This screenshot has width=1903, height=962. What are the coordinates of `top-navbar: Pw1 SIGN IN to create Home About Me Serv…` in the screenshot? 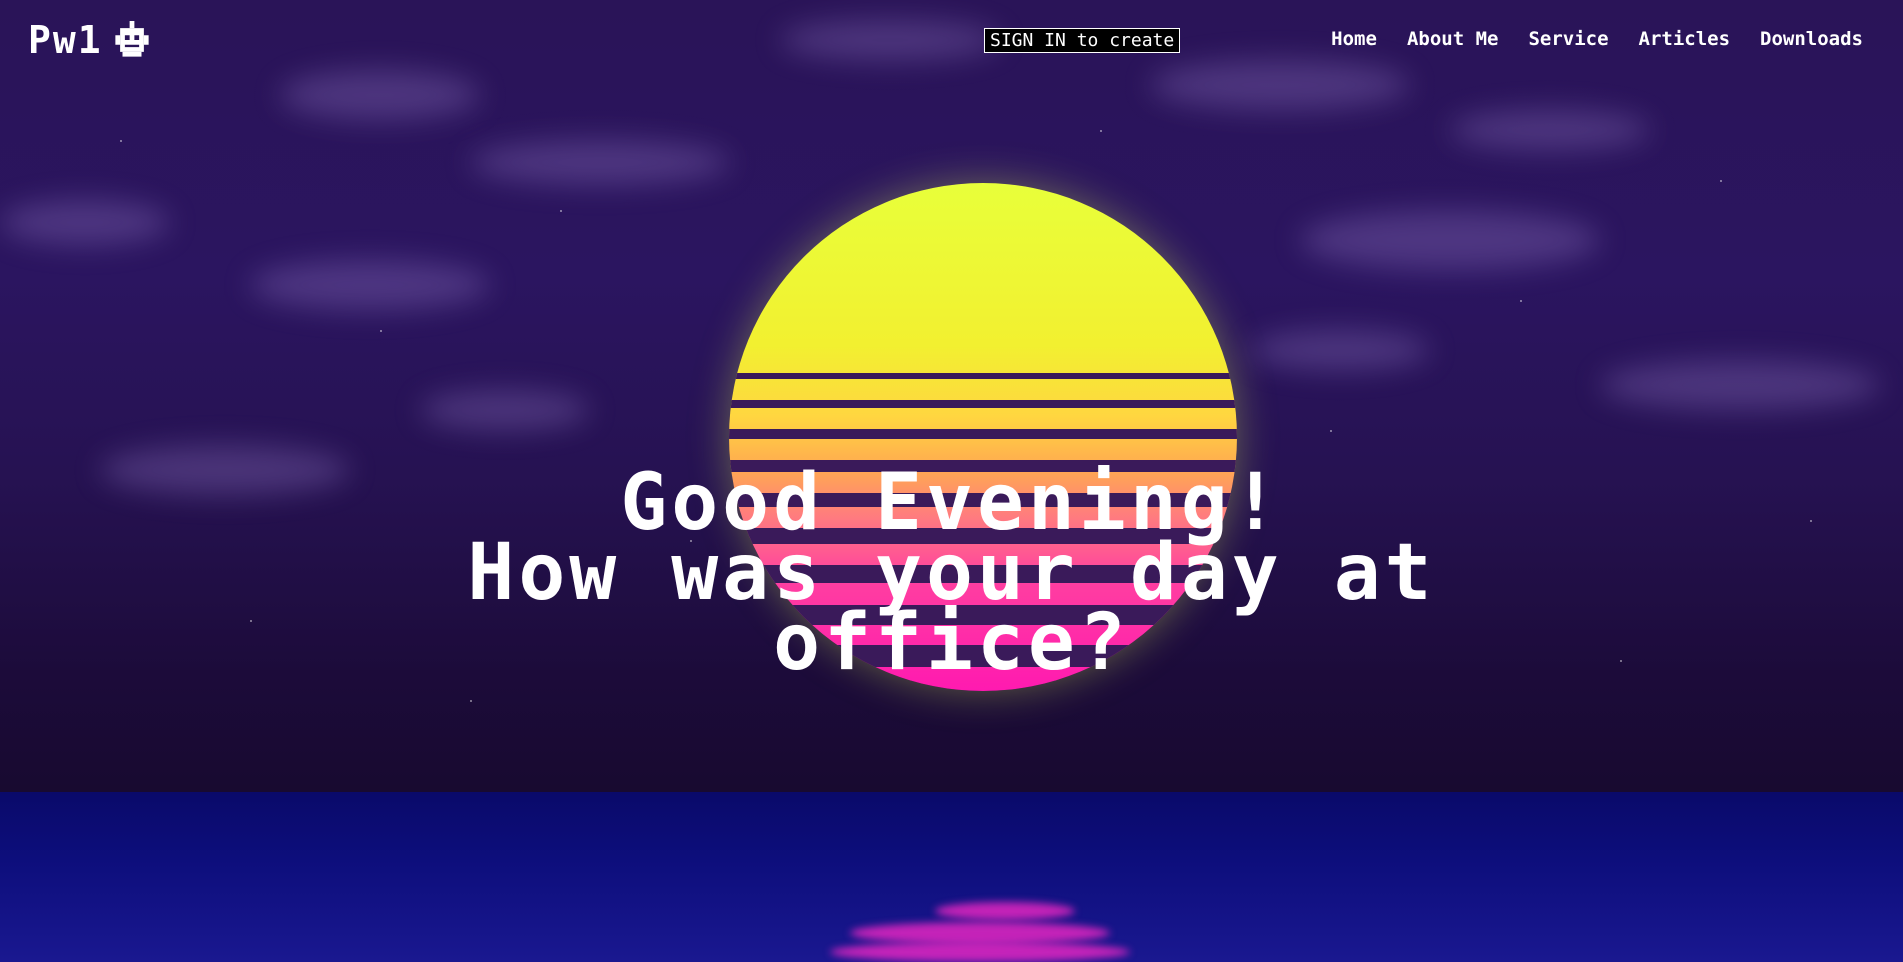 It's located at (951, 40).